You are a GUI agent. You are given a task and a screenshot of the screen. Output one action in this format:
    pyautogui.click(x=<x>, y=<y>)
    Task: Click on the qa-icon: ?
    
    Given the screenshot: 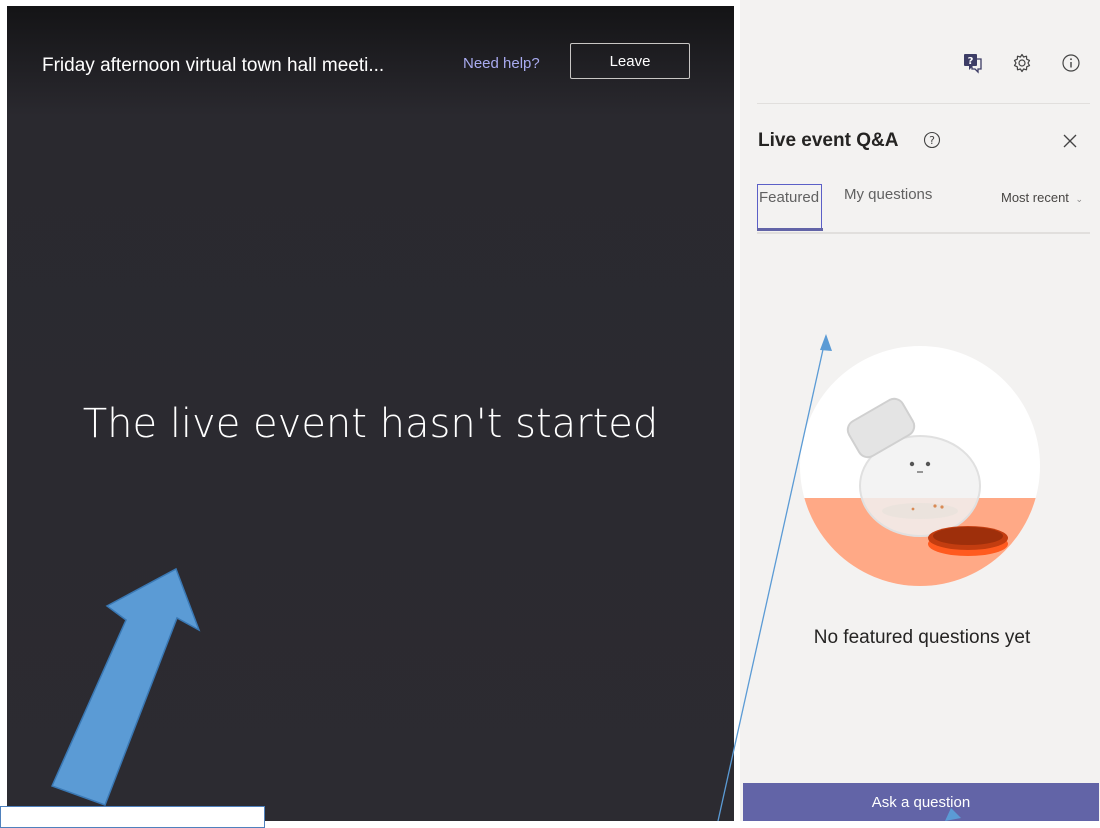 What is the action you would take?
    pyautogui.click(x=972, y=63)
    